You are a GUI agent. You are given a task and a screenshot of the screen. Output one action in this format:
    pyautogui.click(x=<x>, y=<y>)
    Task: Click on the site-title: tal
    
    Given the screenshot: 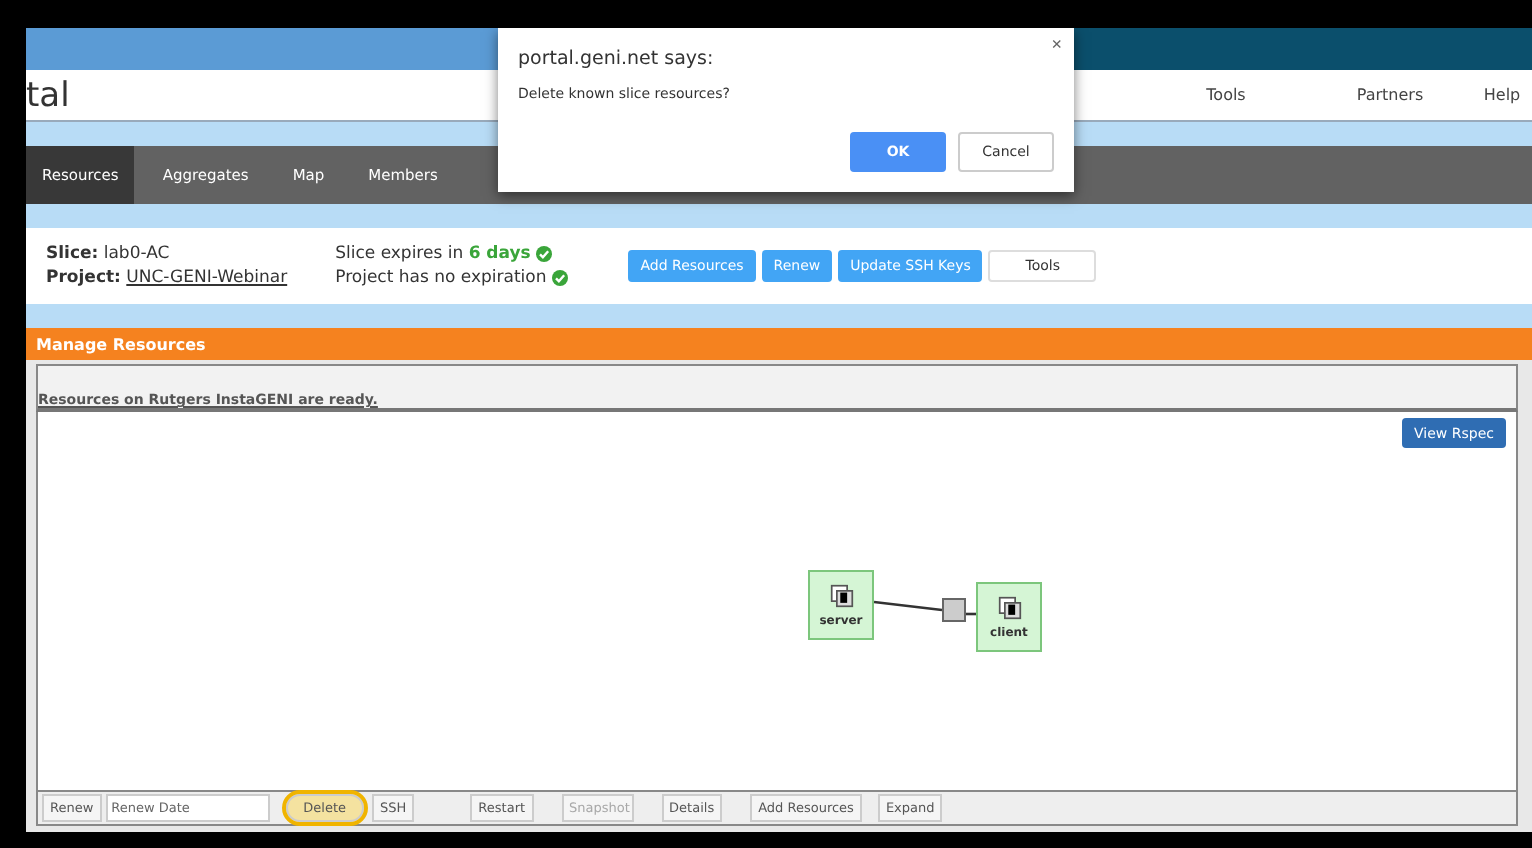 What is the action you would take?
    pyautogui.click(x=48, y=95)
    